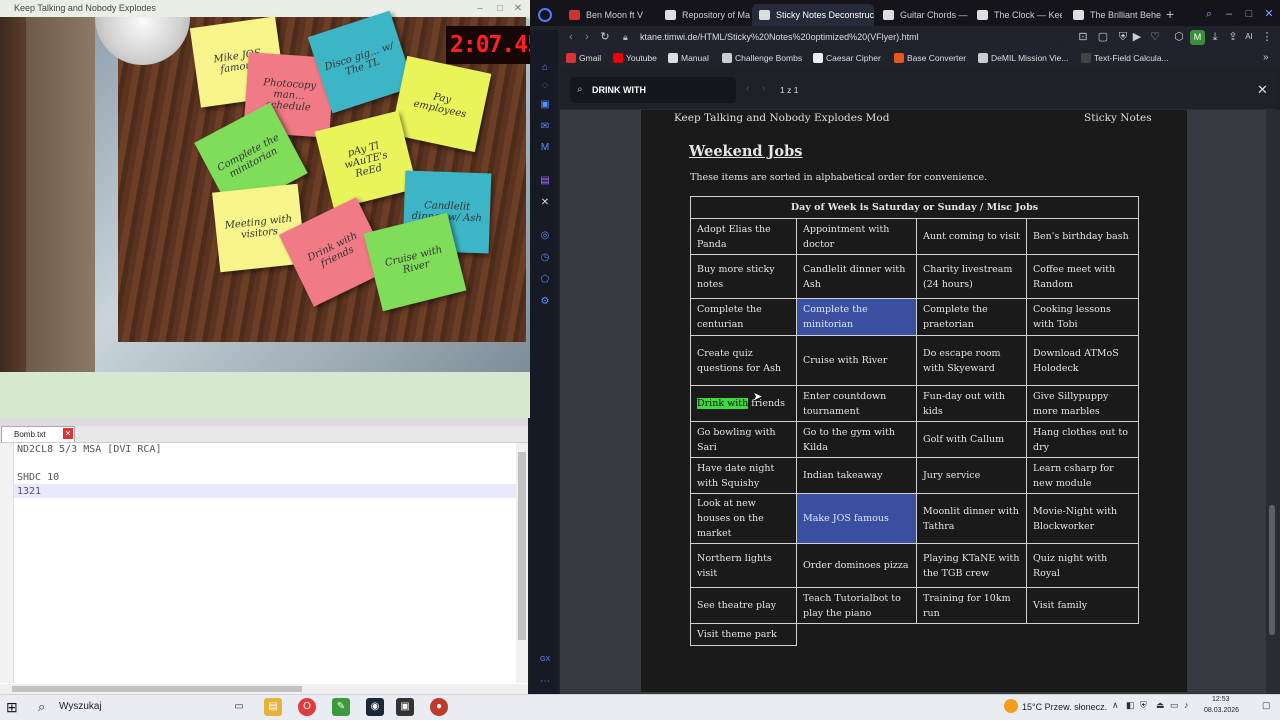 This screenshot has height=720, width=1280. Describe the element at coordinates (375, 707) in the screenshot. I see `steam-icon: ◉` at that location.